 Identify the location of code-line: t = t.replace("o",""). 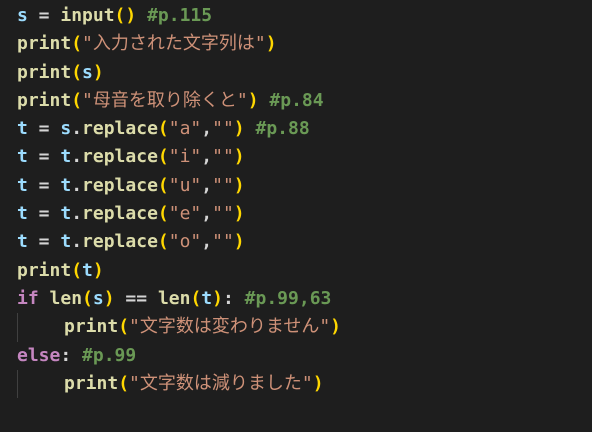
(179, 242).